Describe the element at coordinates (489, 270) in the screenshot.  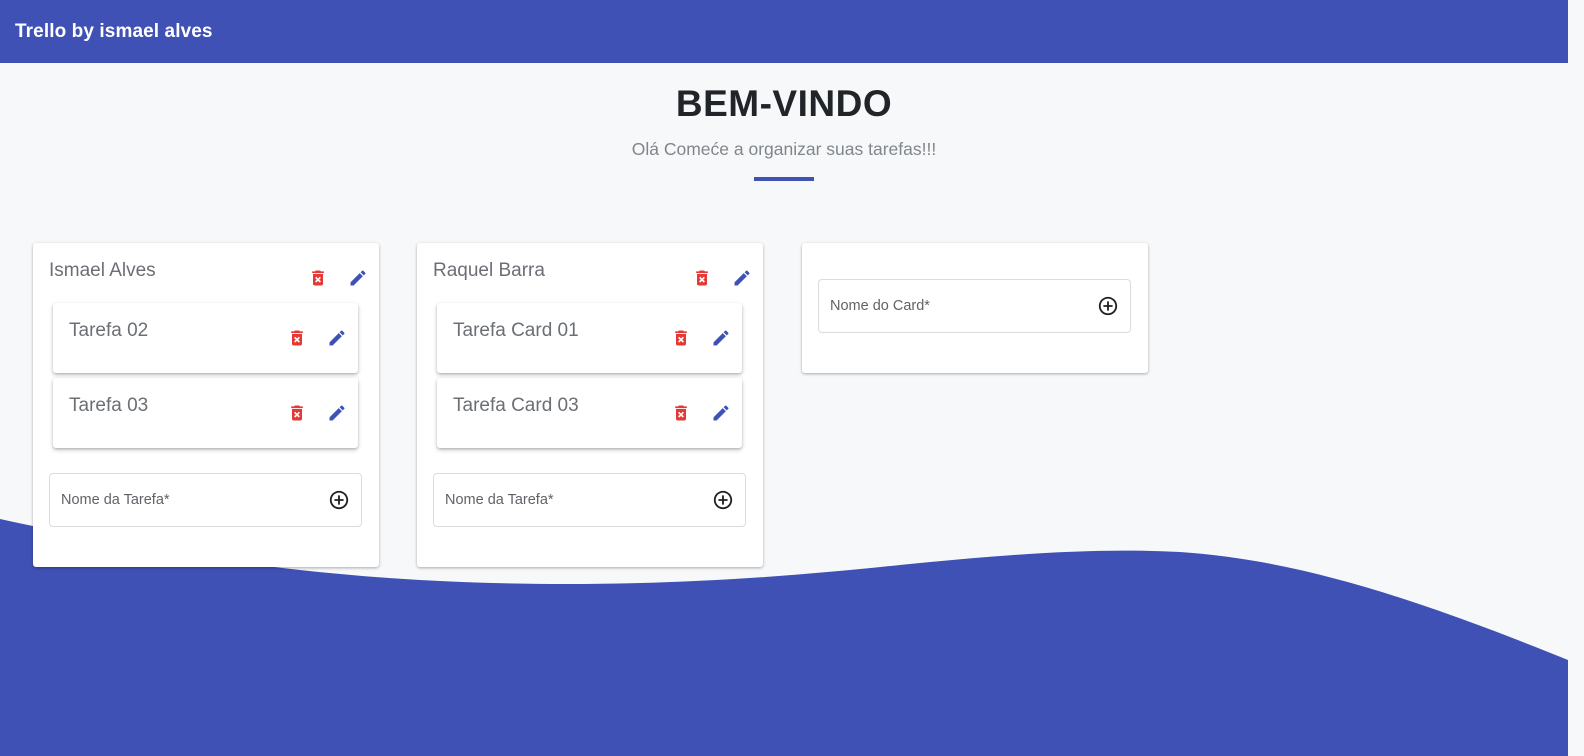
I see `list-title: Raquel Barra` at that location.